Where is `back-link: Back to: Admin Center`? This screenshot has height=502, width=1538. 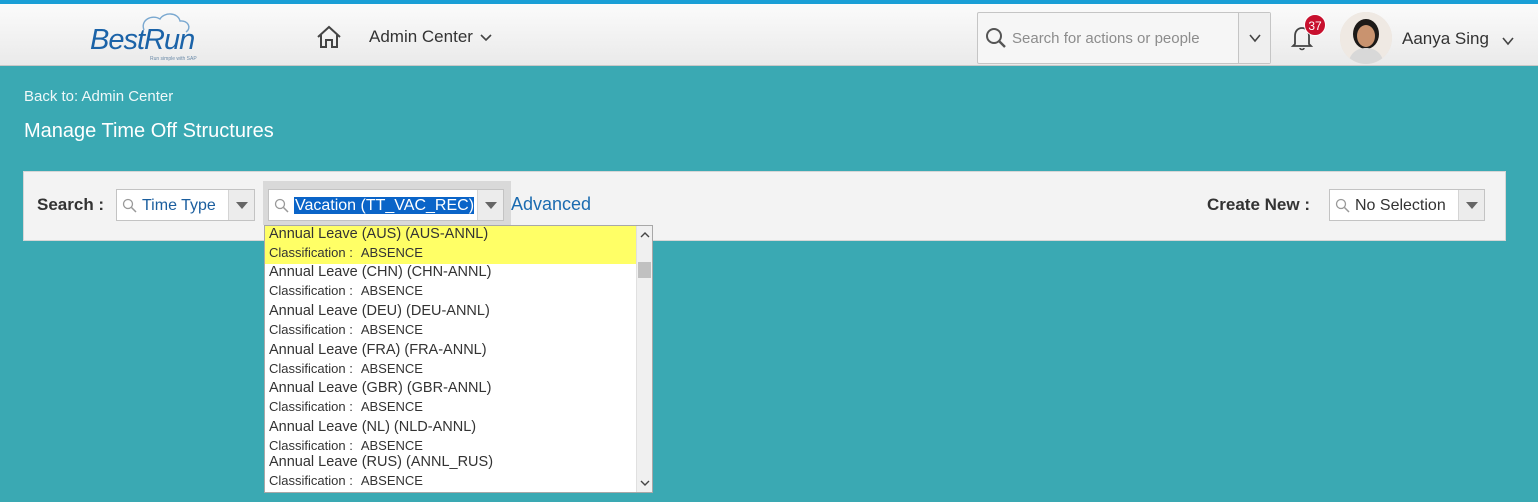 back-link: Back to: Admin Center is located at coordinates (98, 96).